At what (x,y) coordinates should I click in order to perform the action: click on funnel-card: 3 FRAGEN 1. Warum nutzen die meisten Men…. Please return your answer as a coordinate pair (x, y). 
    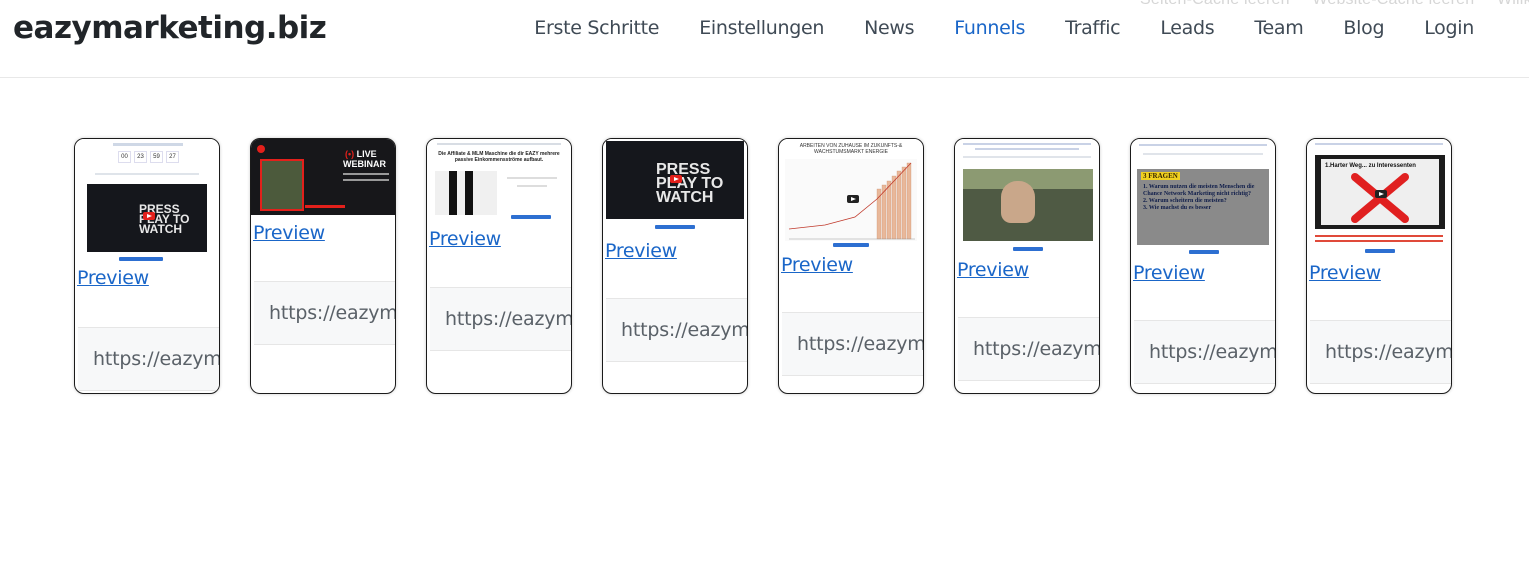
    Looking at the image, I should click on (1203, 266).